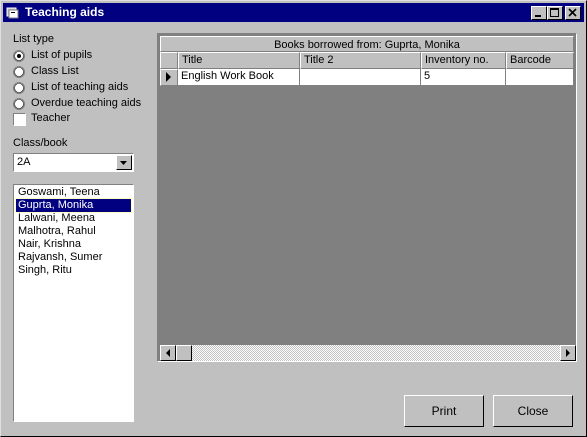 Image resolution: width=587 pixels, height=437 pixels. I want to click on close-icon, so click(572, 12).